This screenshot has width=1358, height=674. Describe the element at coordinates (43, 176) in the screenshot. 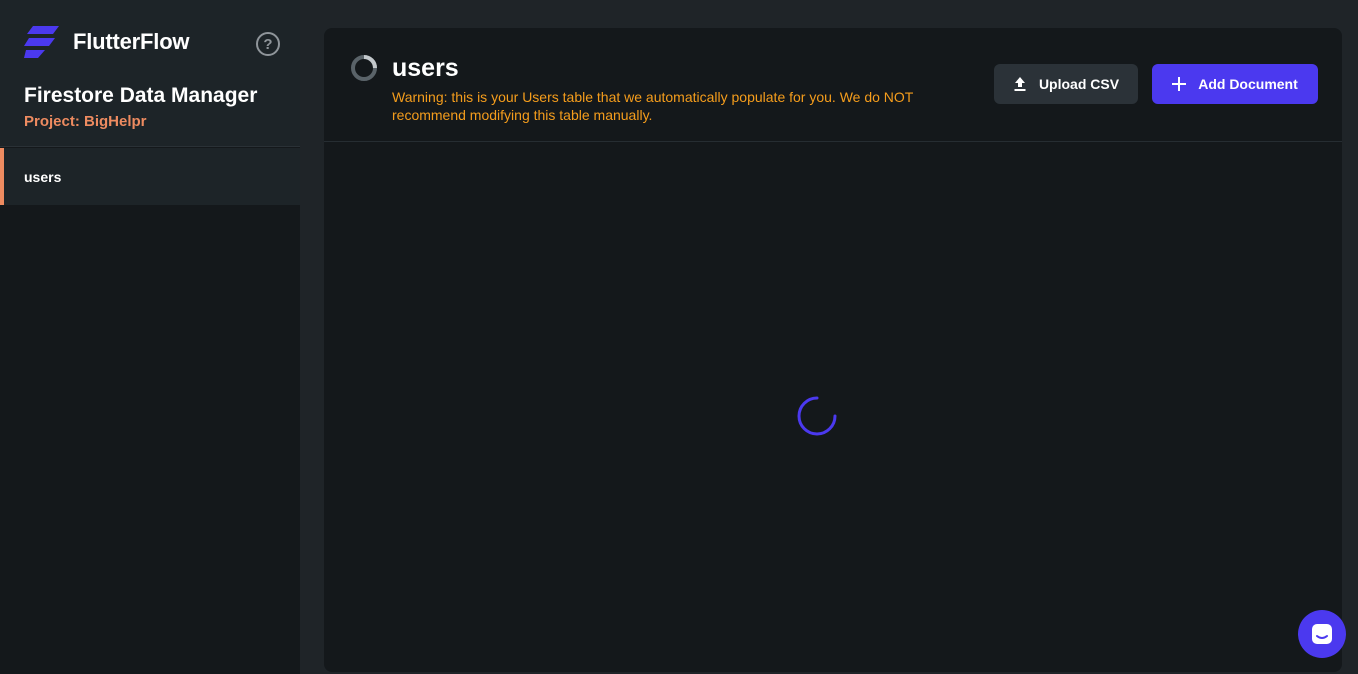

I see `sidebar-item-label: users` at that location.